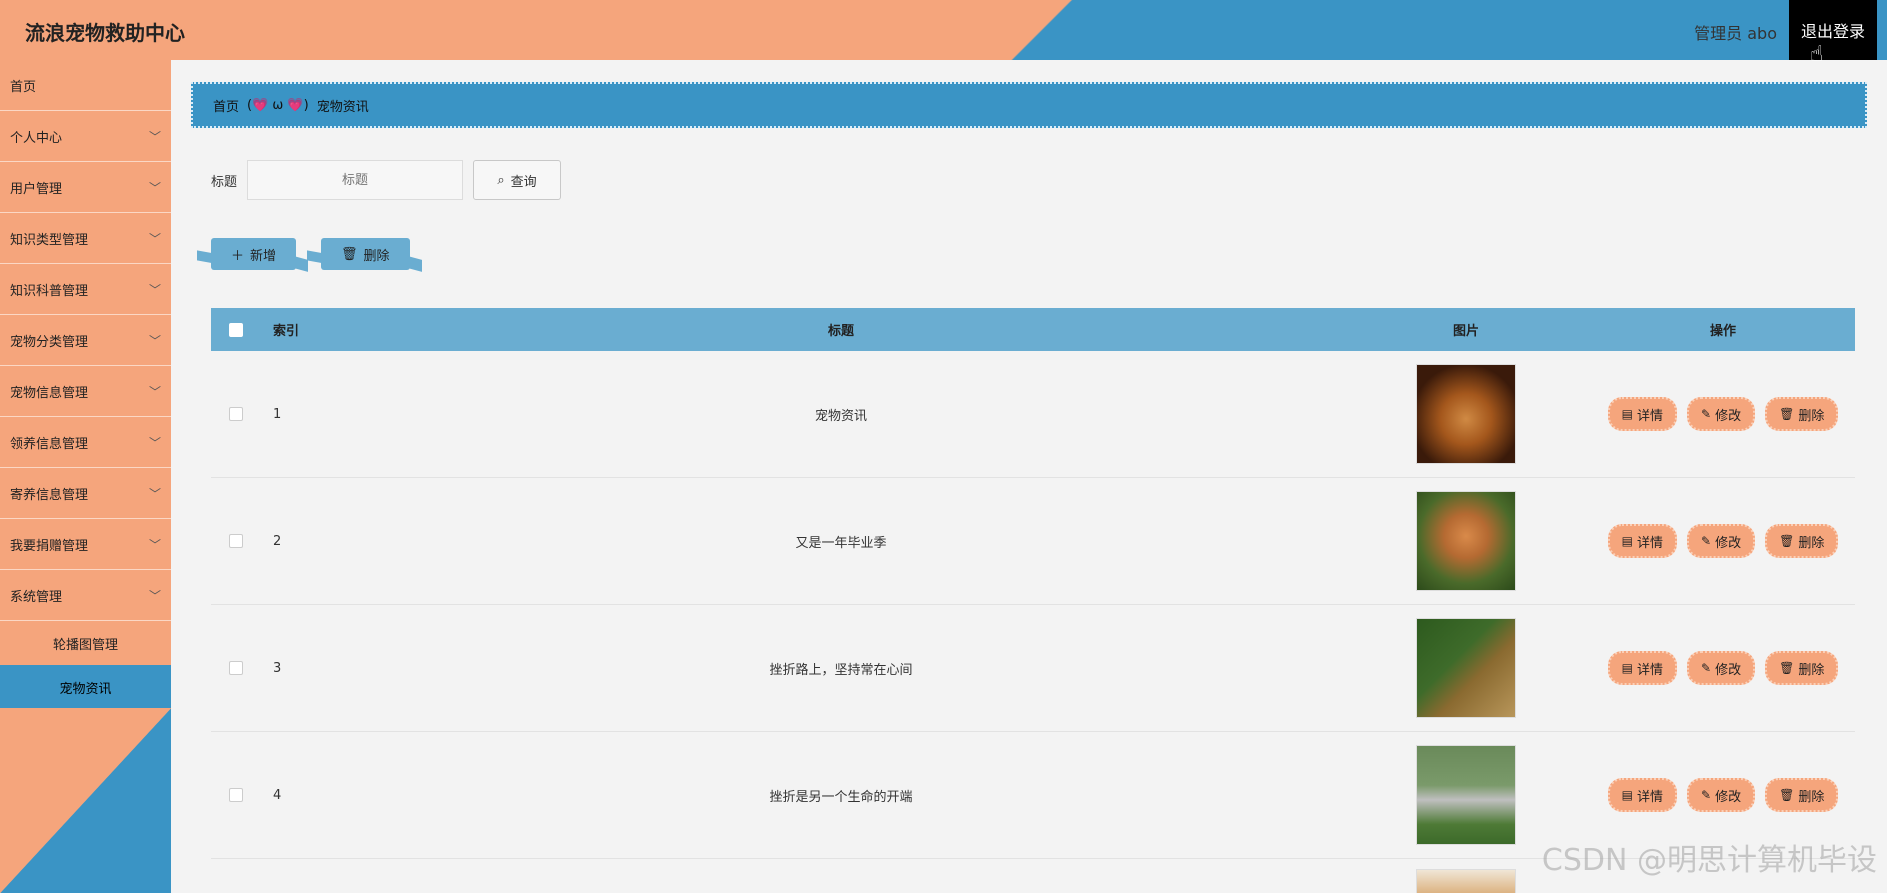  I want to click on sidebar-item-label: 个人中心, so click(36, 138).